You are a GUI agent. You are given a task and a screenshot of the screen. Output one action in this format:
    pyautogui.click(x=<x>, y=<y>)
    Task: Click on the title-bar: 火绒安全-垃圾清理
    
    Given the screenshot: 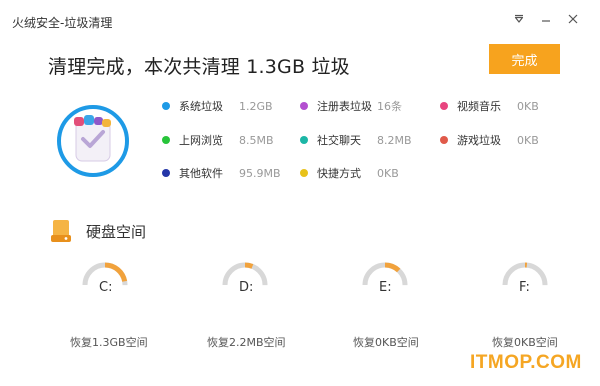 What is the action you would take?
    pyautogui.click(x=300, y=18)
    